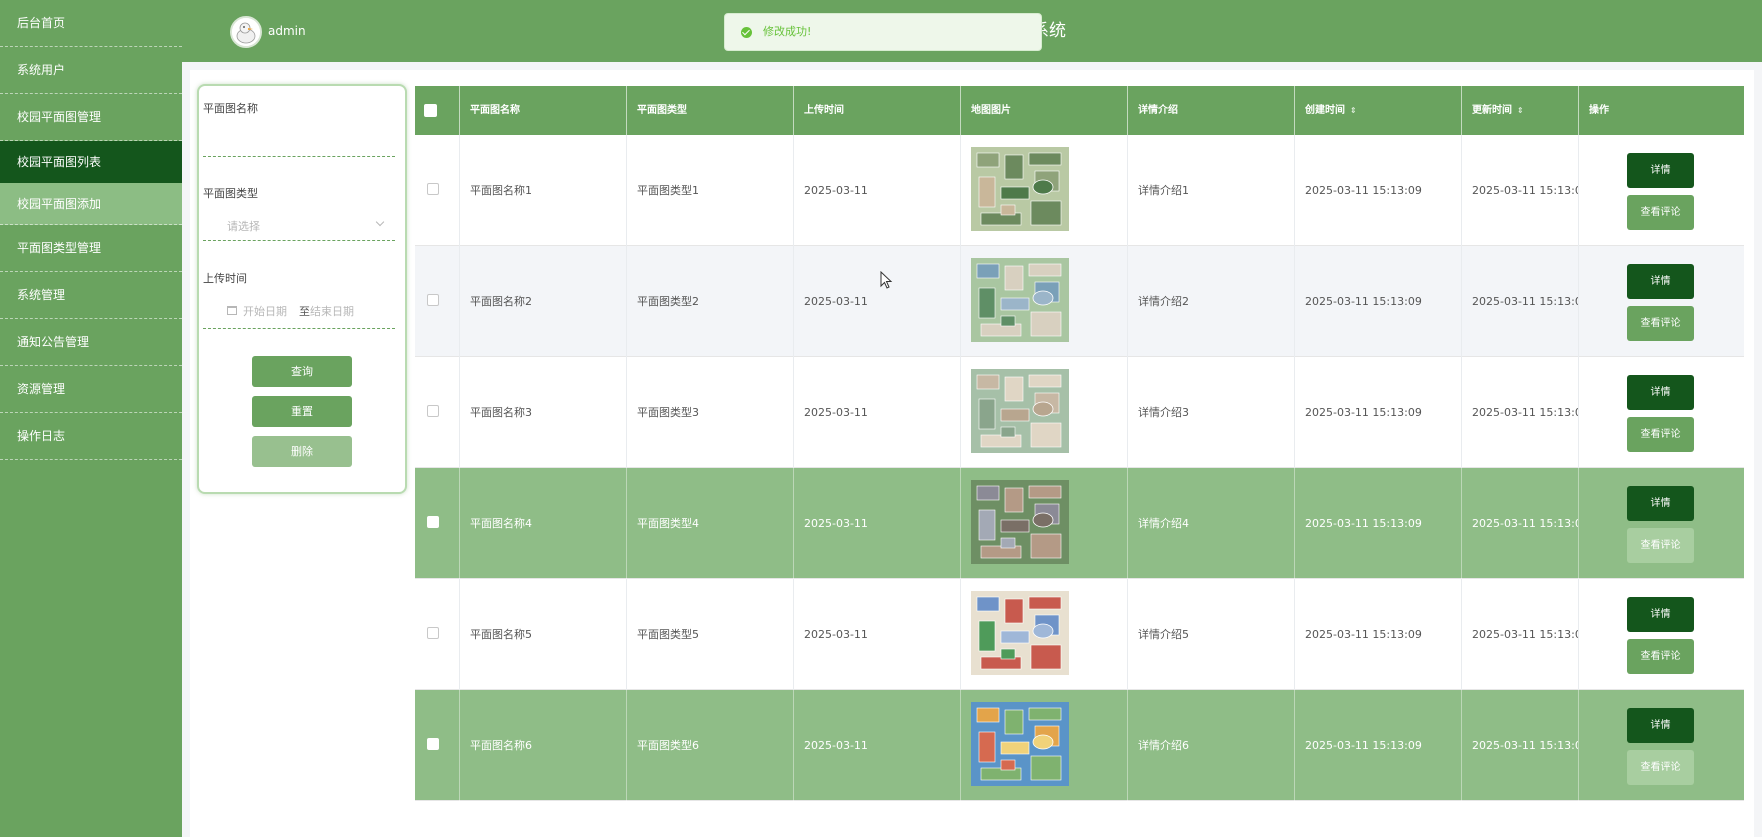 The width and height of the screenshot is (1762, 837). Describe the element at coordinates (787, 31) in the screenshot. I see `toast-message: 修改成功!` at that location.